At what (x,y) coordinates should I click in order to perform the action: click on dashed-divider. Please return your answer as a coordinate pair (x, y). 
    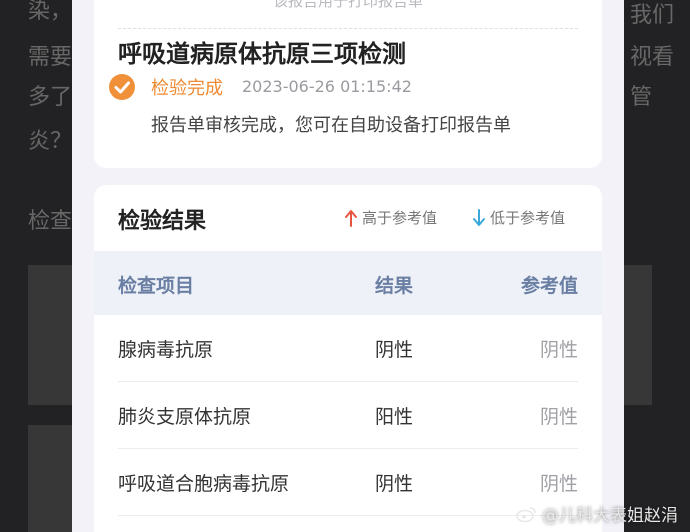
    Looking at the image, I should click on (348, 28).